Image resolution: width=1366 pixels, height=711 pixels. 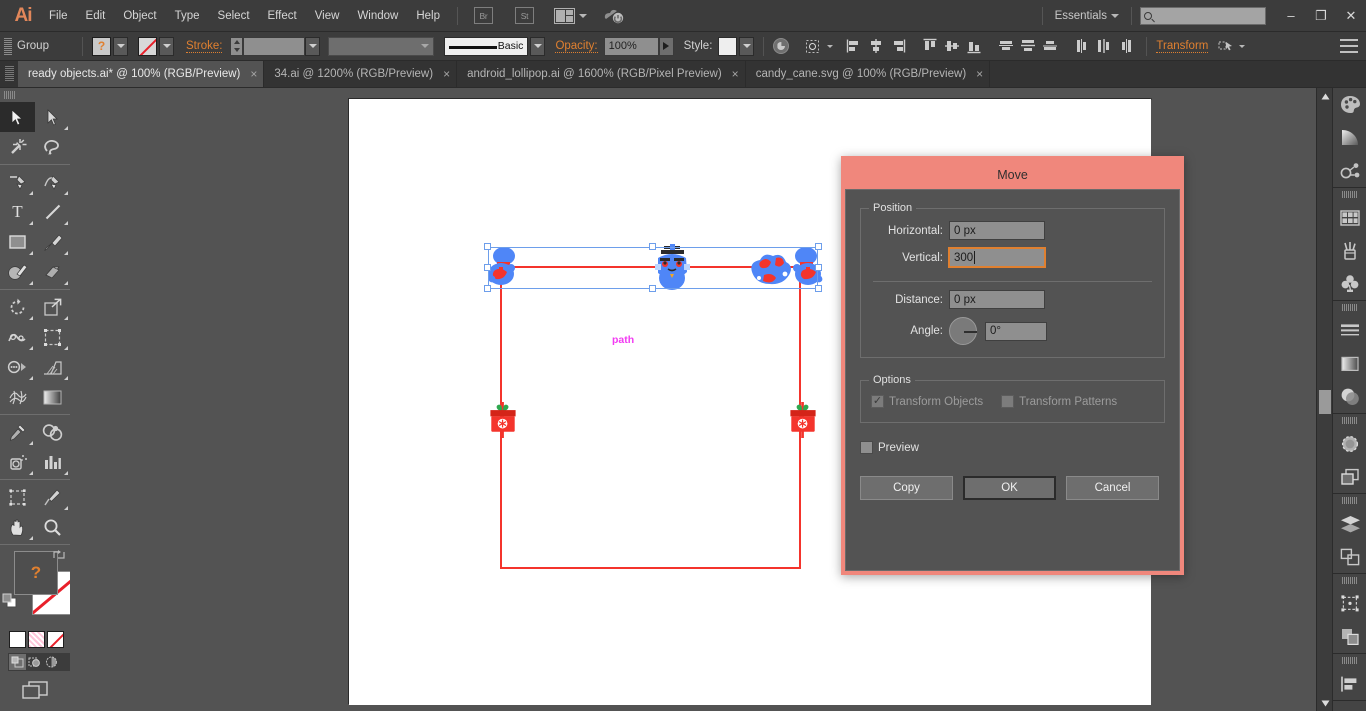 What do you see at coordinates (381, 46) in the screenshot?
I see `stroke-profile-select` at bounding box center [381, 46].